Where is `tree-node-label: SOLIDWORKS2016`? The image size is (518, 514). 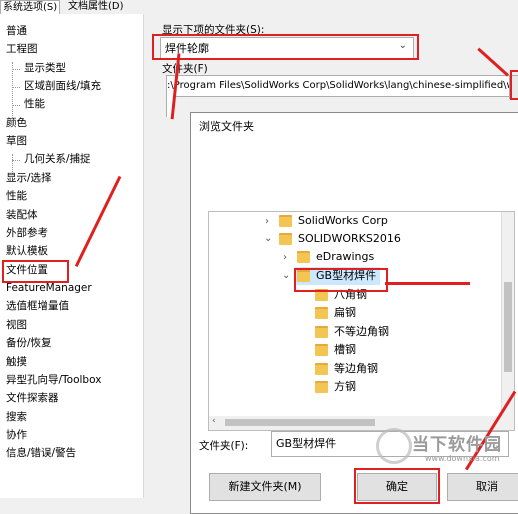 tree-node-label: SOLIDWORKS2016 is located at coordinates (349, 238).